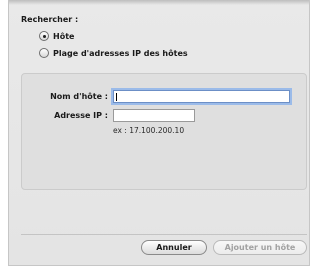 This screenshot has width=320, height=268. I want to click on ip-address-label: Adresse IP :, so click(81, 115).